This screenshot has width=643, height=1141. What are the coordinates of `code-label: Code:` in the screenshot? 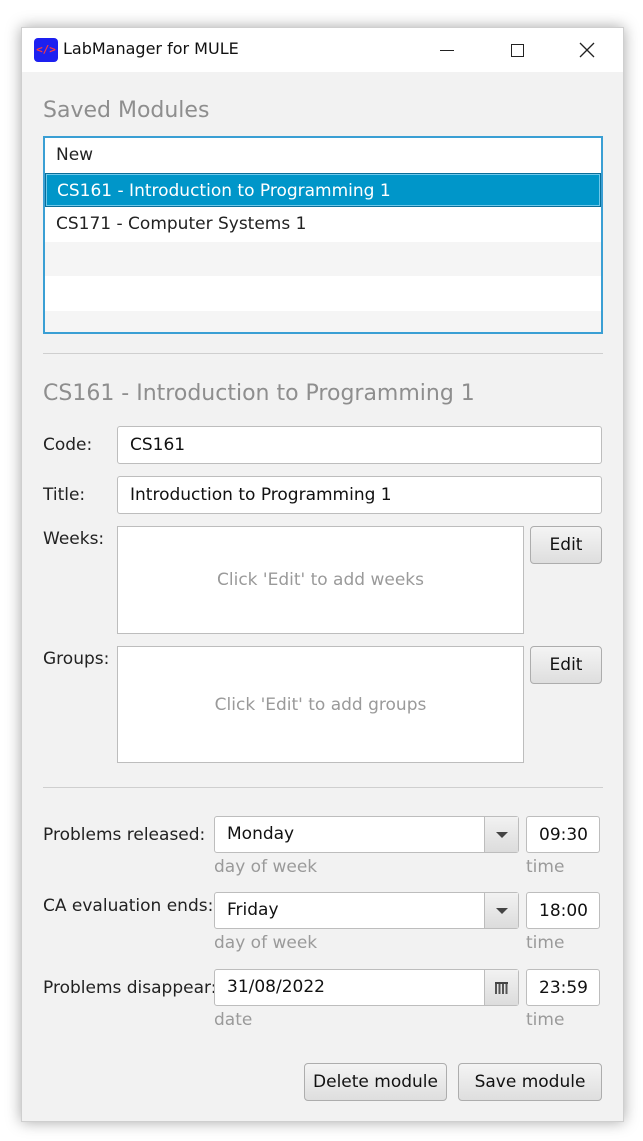 It's located at (68, 445).